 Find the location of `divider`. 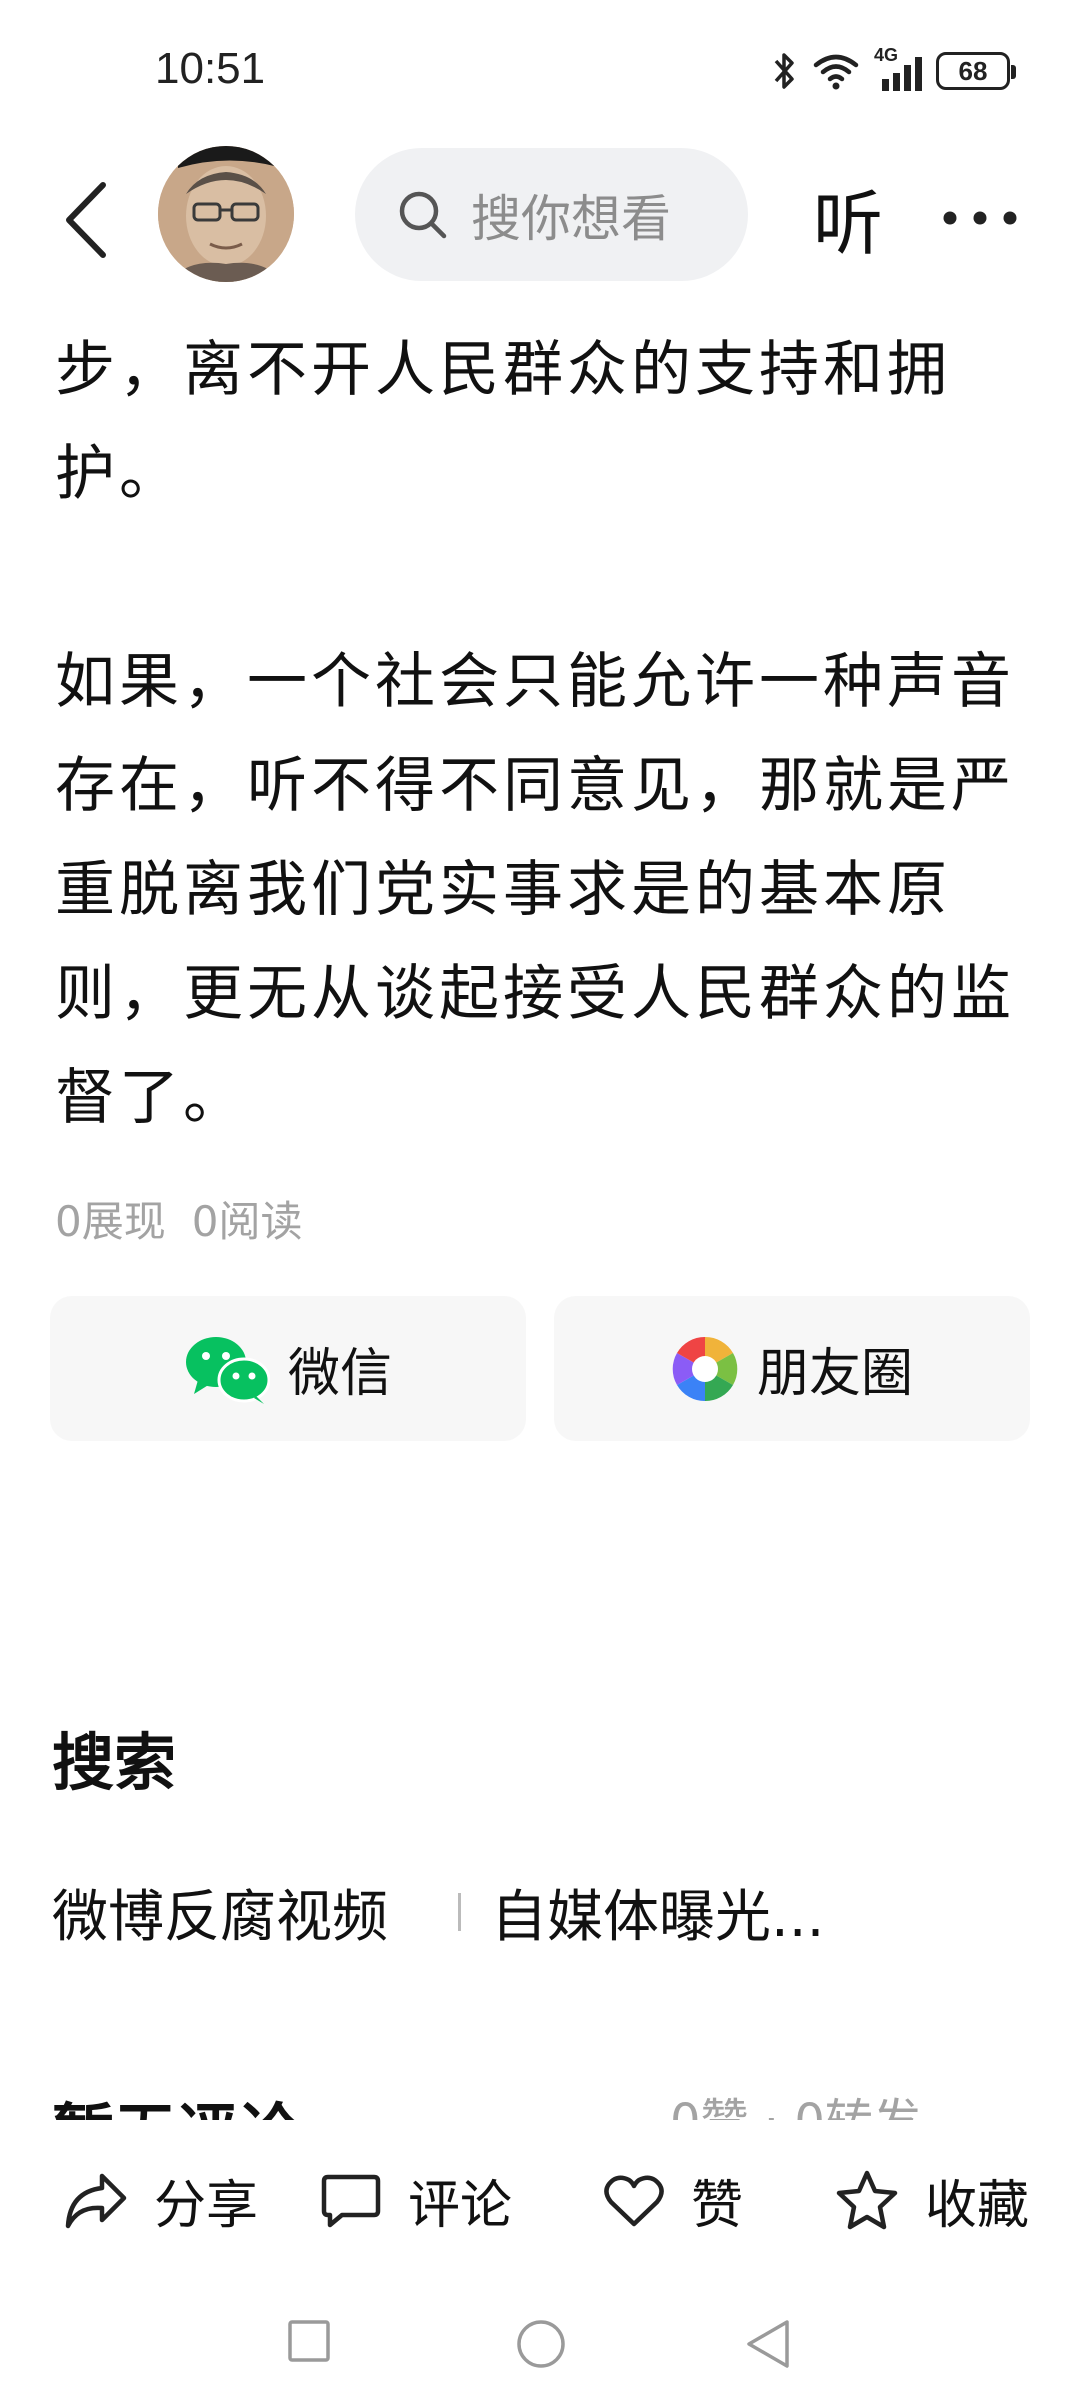

divider is located at coordinates (459, 1912).